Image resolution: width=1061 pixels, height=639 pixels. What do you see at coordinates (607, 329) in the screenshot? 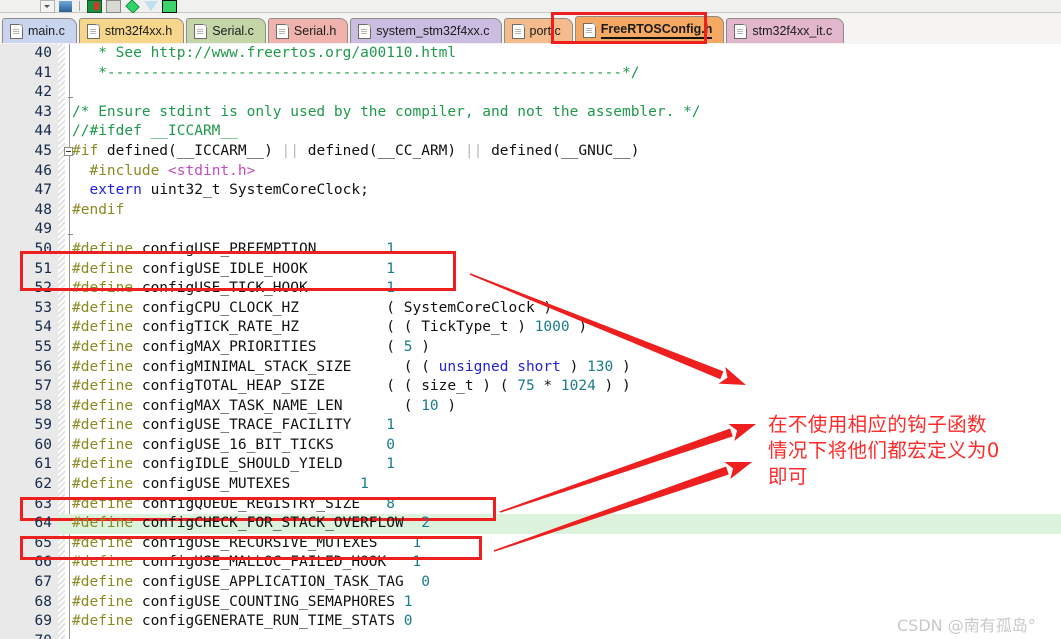
I see `arrow-to-hooks` at bounding box center [607, 329].